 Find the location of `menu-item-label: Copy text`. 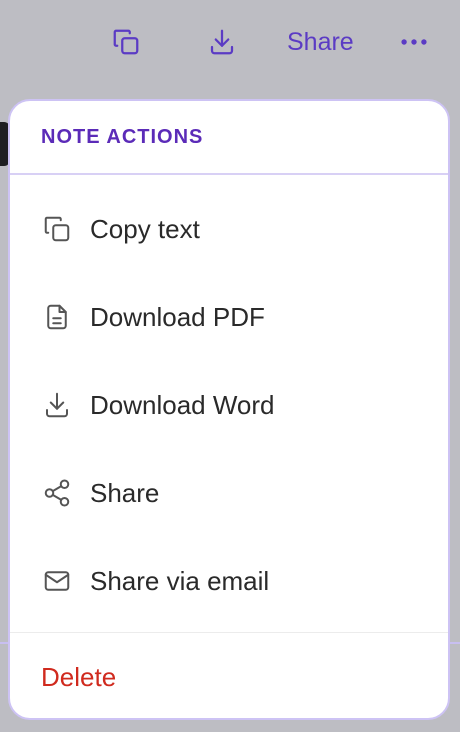

menu-item-label: Copy text is located at coordinates (145, 228).